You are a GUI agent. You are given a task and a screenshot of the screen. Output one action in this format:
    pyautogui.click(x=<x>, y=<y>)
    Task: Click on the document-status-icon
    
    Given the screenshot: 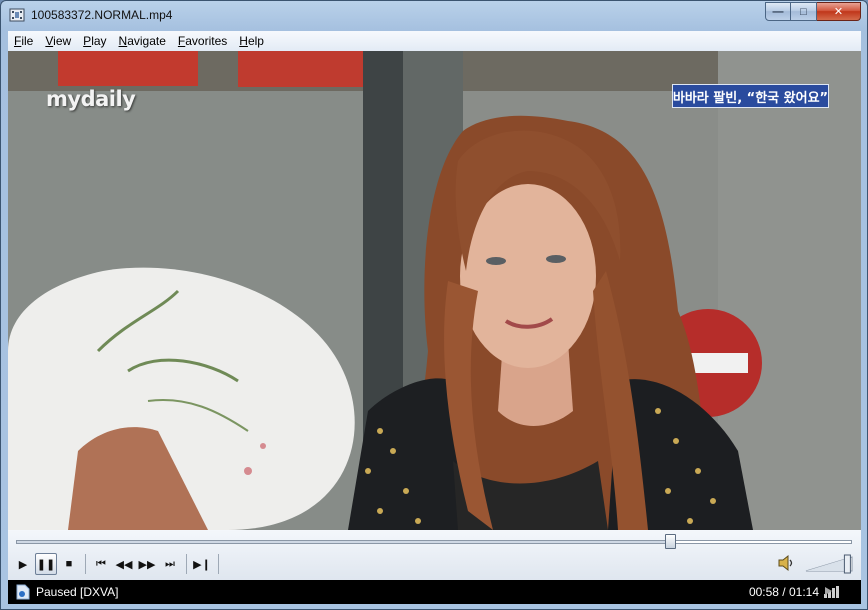 What is the action you would take?
    pyautogui.click(x=23, y=592)
    